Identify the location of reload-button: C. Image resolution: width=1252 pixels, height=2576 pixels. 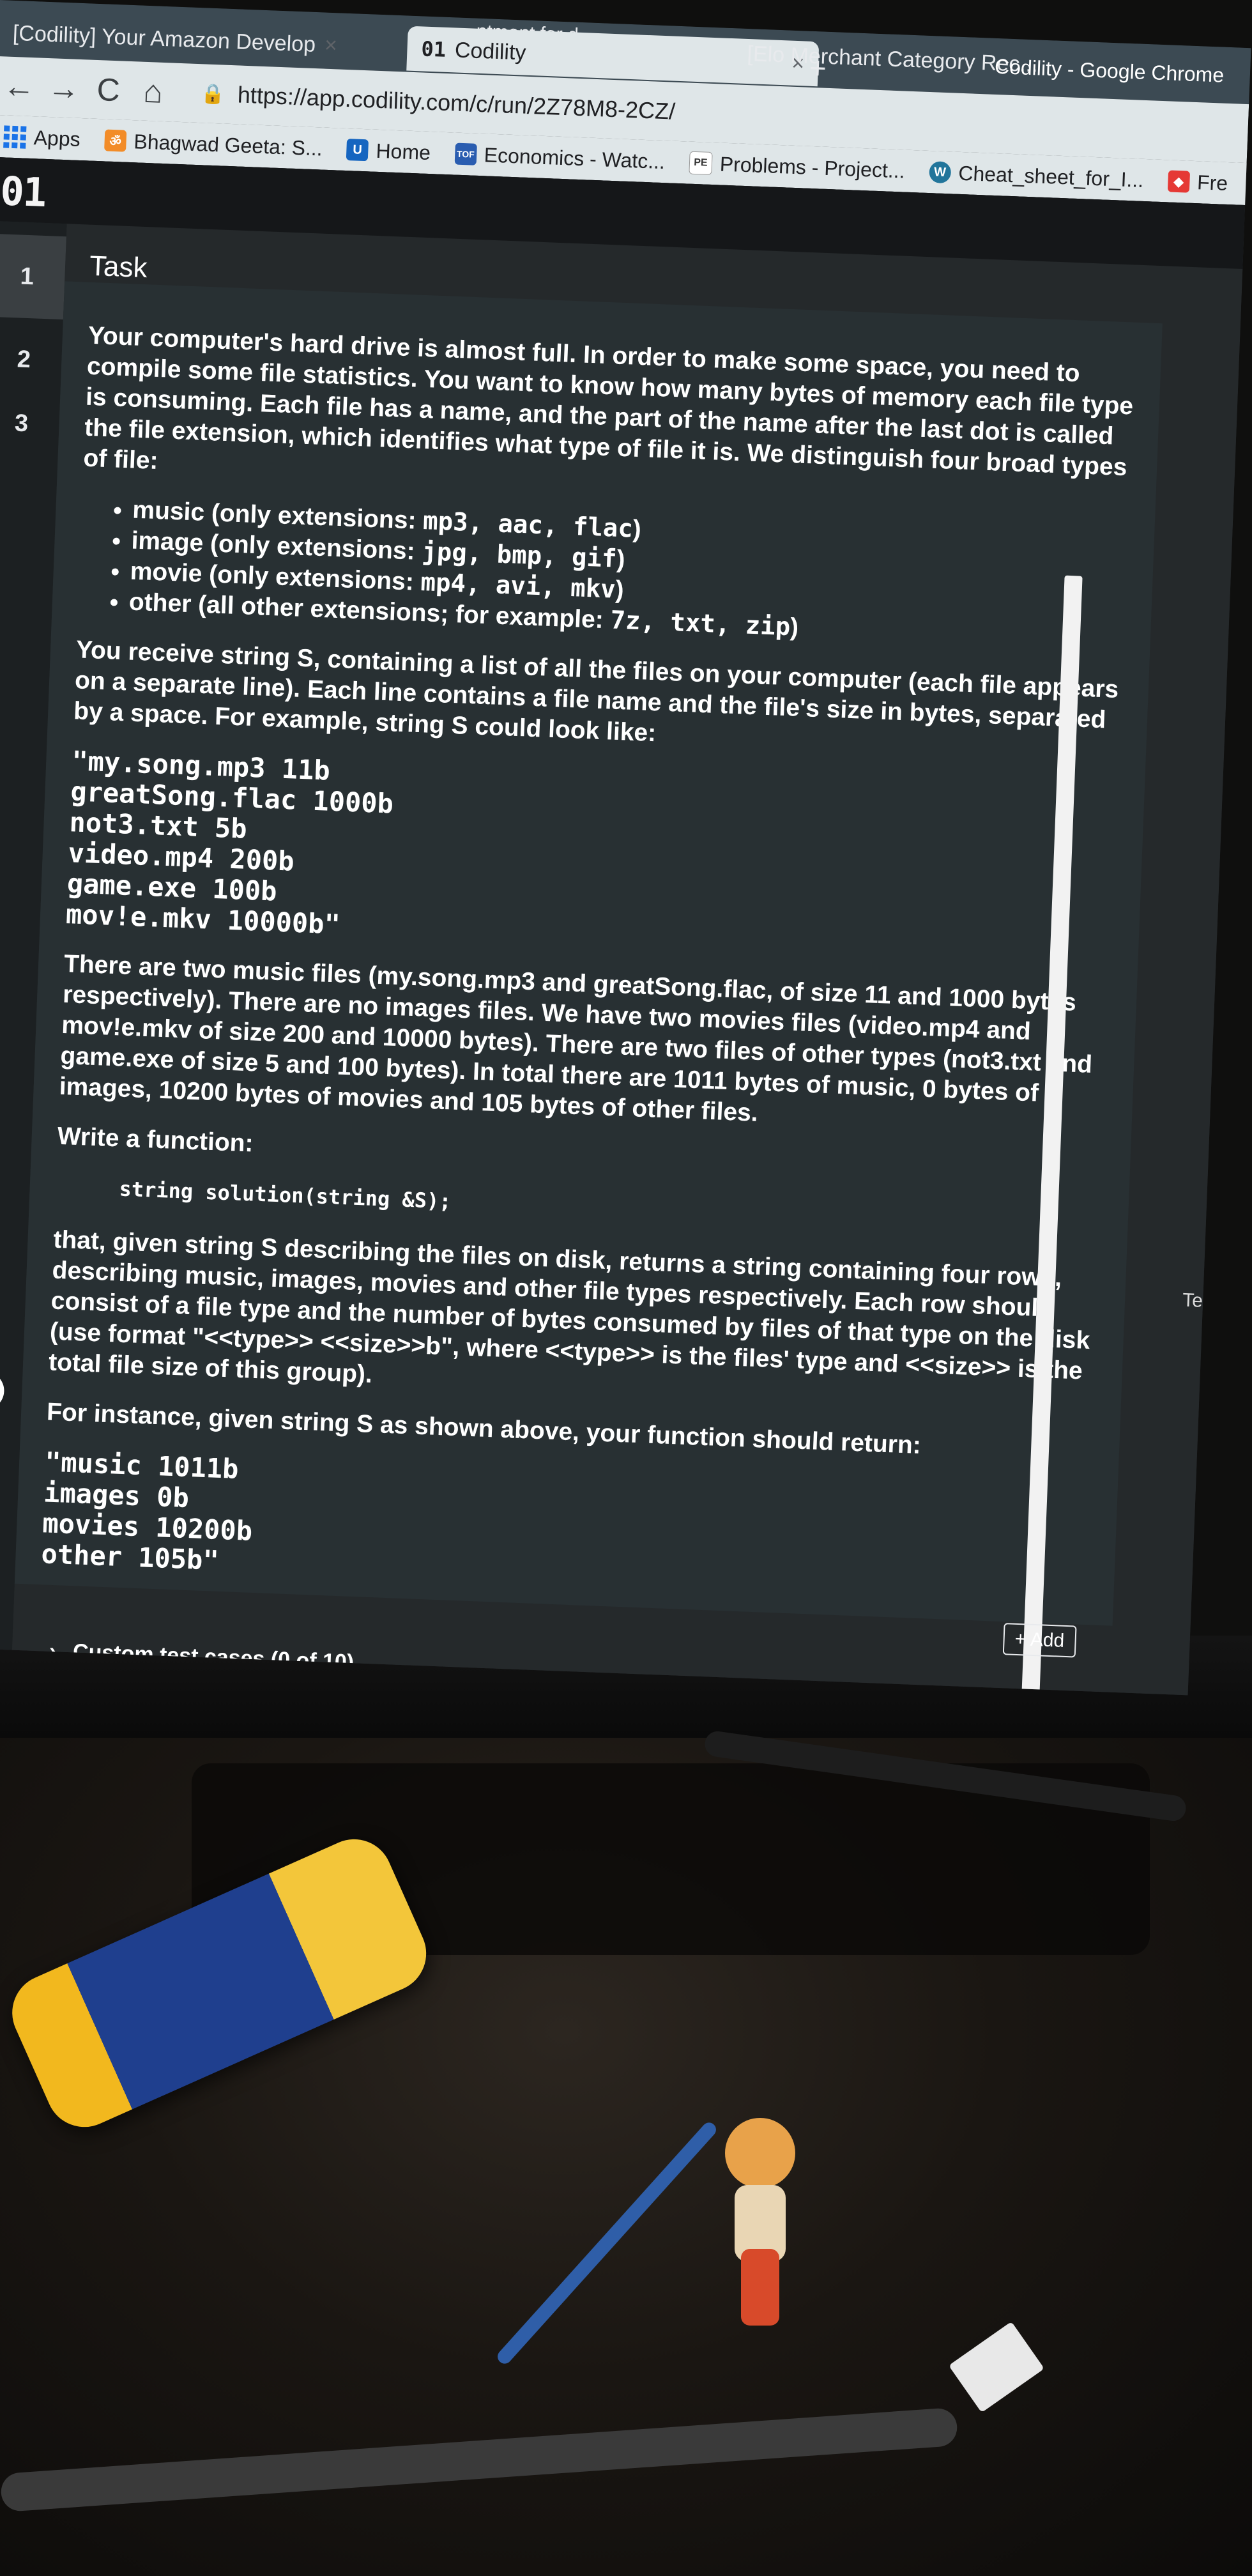
(109, 89).